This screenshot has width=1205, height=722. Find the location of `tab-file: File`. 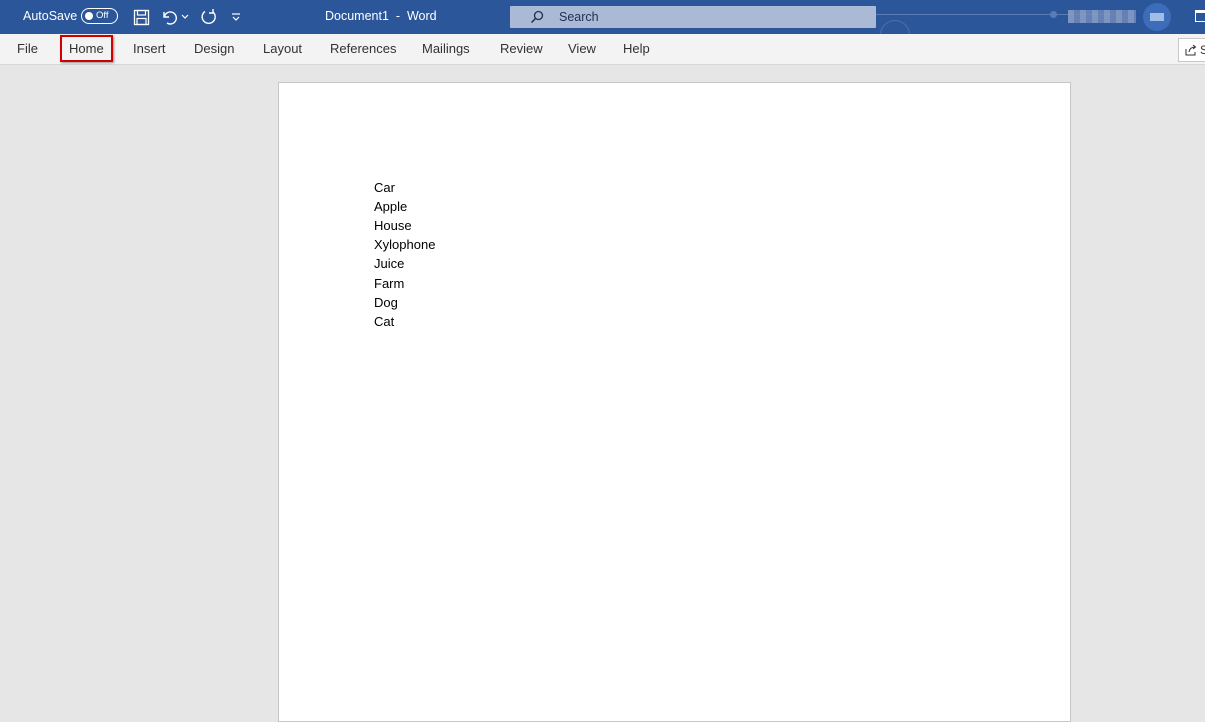

tab-file: File is located at coordinates (27, 48).